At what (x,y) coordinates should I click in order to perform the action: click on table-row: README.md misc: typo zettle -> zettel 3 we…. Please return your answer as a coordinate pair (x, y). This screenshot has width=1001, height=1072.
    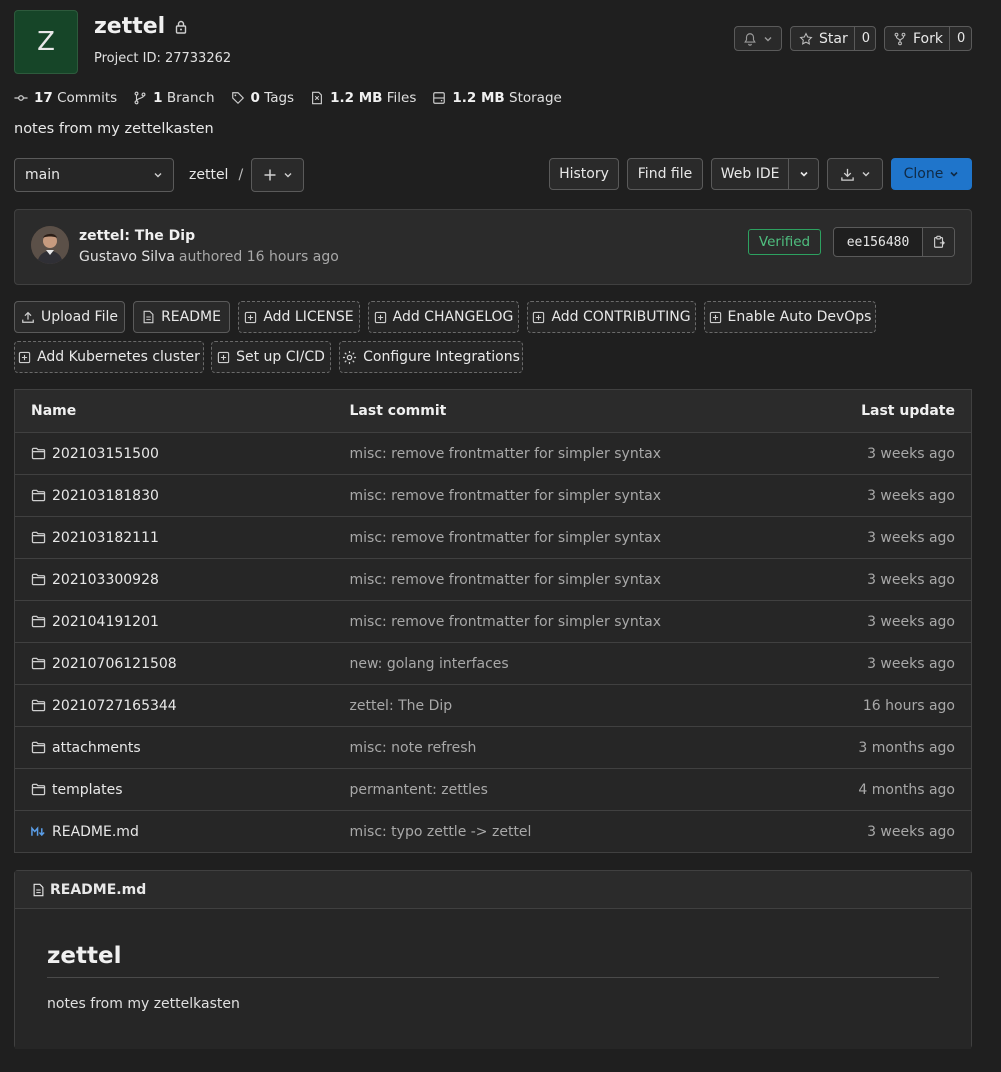
    Looking at the image, I should click on (493, 831).